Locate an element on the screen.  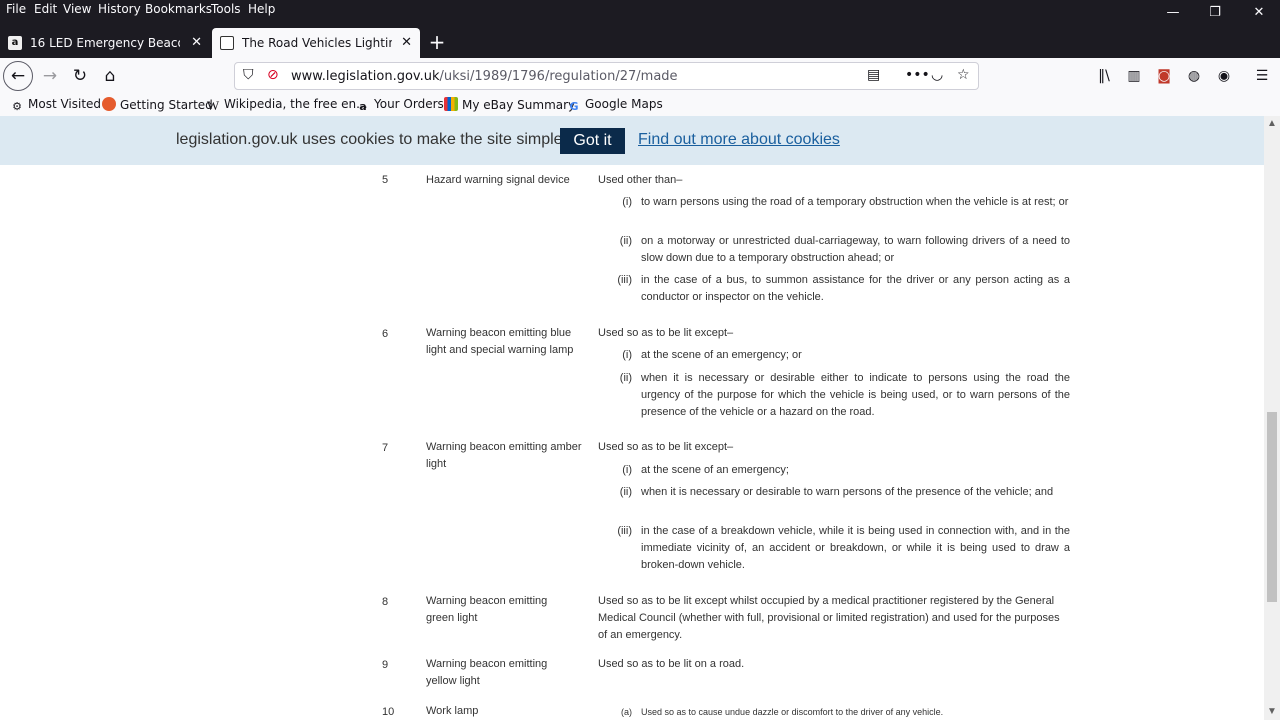
tab-road-vehicles-lighting: The Road Vehicles Lighting Reg ✕ is located at coordinates (316, 43).